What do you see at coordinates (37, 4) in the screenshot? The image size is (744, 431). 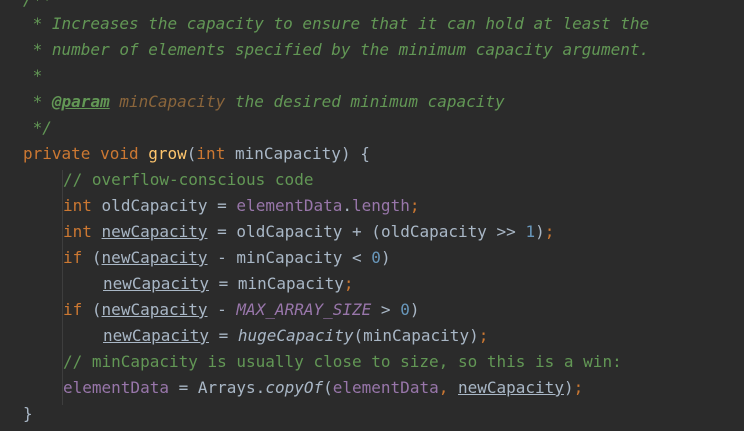 I see `javadoc-open: /**` at bounding box center [37, 4].